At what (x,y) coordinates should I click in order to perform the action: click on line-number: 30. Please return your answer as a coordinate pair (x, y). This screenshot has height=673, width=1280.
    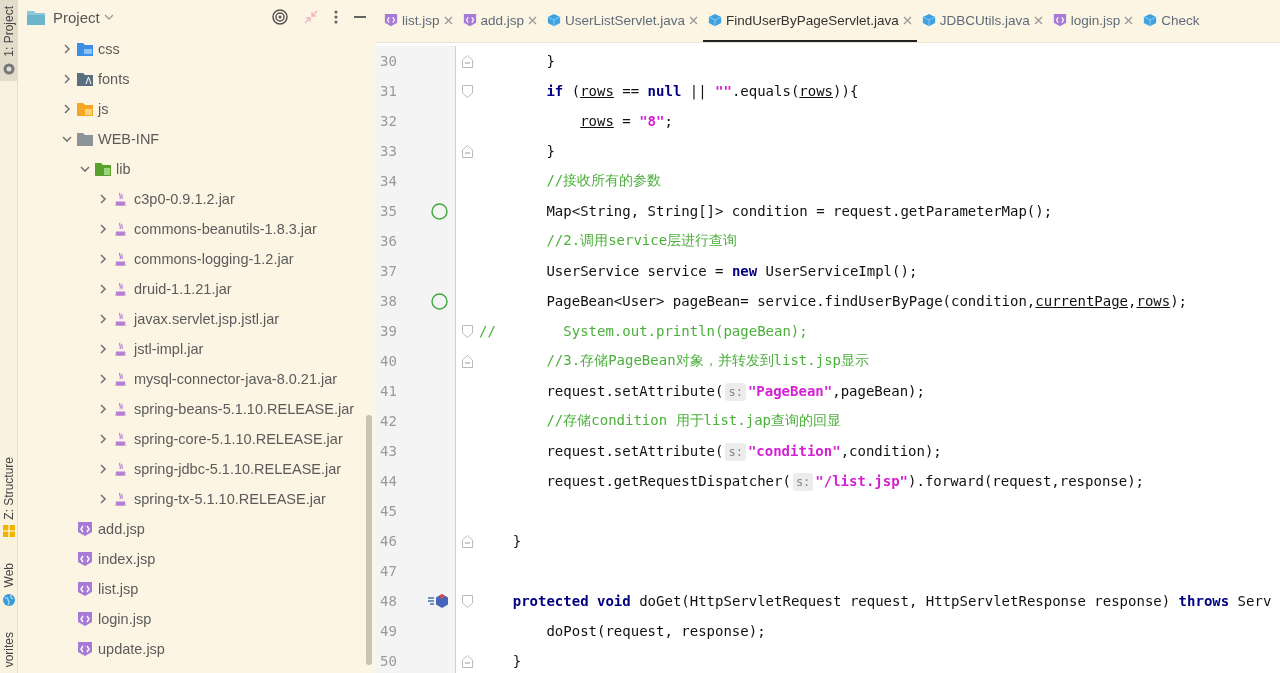
    Looking at the image, I should click on (388, 61).